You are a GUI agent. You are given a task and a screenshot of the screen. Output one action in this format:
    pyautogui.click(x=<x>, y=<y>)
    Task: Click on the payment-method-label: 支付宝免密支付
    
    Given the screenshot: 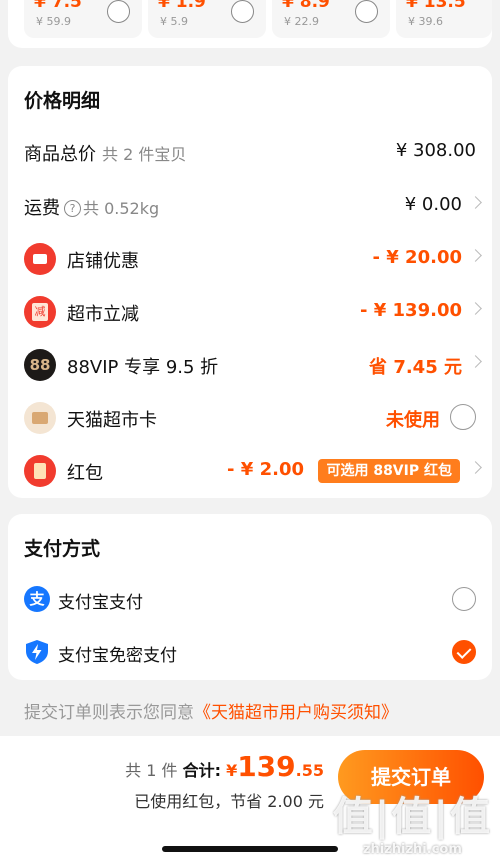 What is the action you would take?
    pyautogui.click(x=117, y=656)
    